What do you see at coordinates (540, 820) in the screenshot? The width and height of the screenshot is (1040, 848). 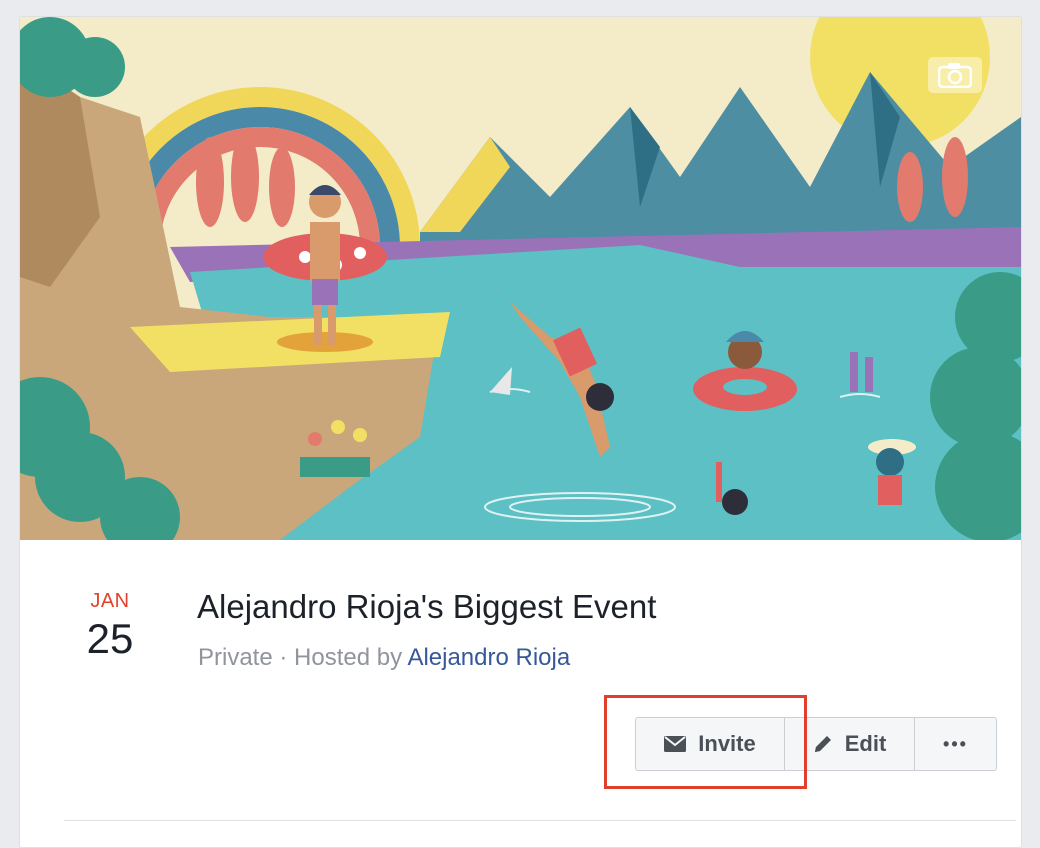 I see `section-divider` at bounding box center [540, 820].